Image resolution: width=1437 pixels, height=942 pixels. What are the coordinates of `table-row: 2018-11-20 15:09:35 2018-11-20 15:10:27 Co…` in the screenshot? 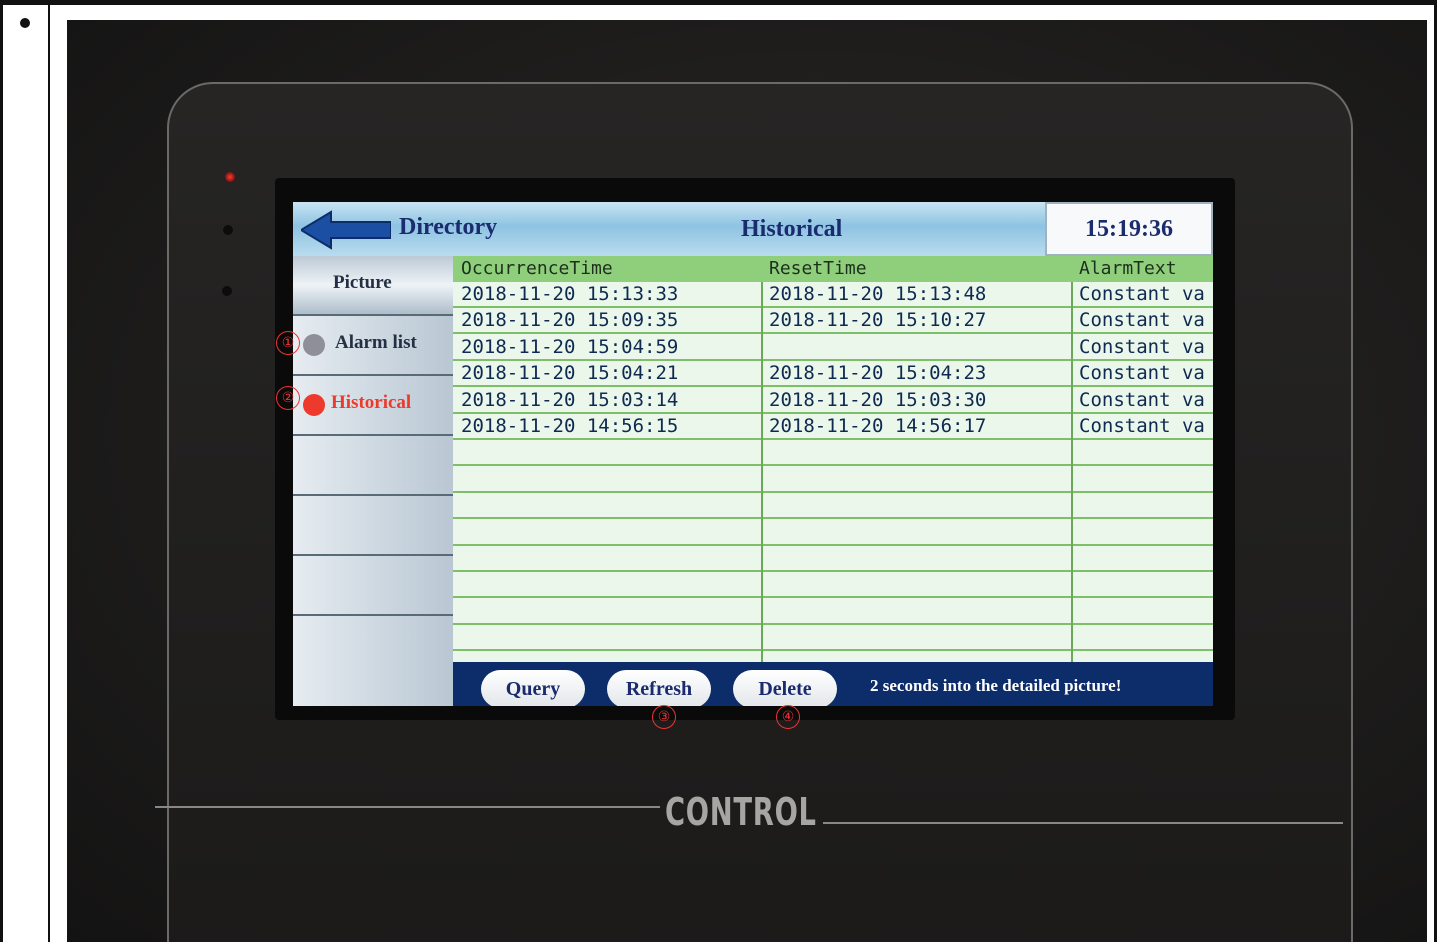 It's located at (833, 321).